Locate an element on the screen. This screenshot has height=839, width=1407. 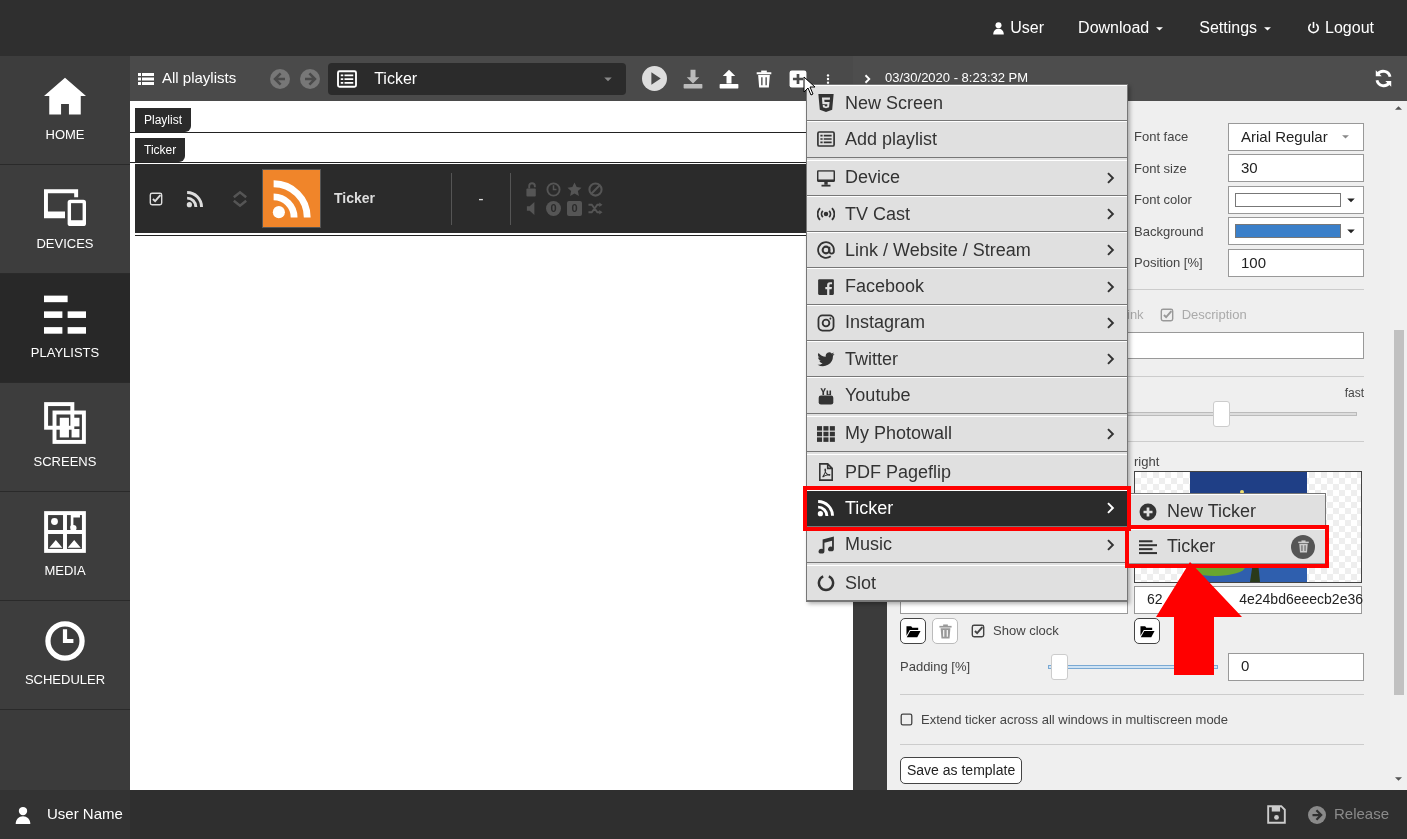
power-icon is located at coordinates (1314, 28).